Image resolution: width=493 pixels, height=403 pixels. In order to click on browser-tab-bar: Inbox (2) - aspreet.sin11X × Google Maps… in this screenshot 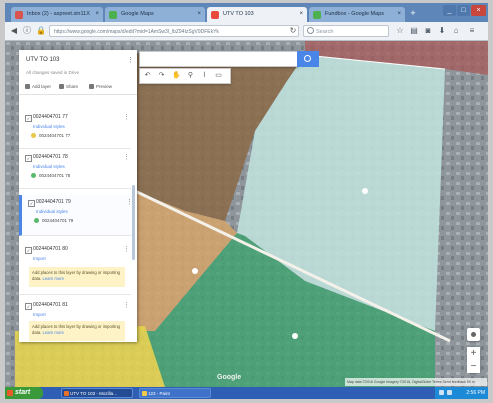, I will do `click(246, 12)`.